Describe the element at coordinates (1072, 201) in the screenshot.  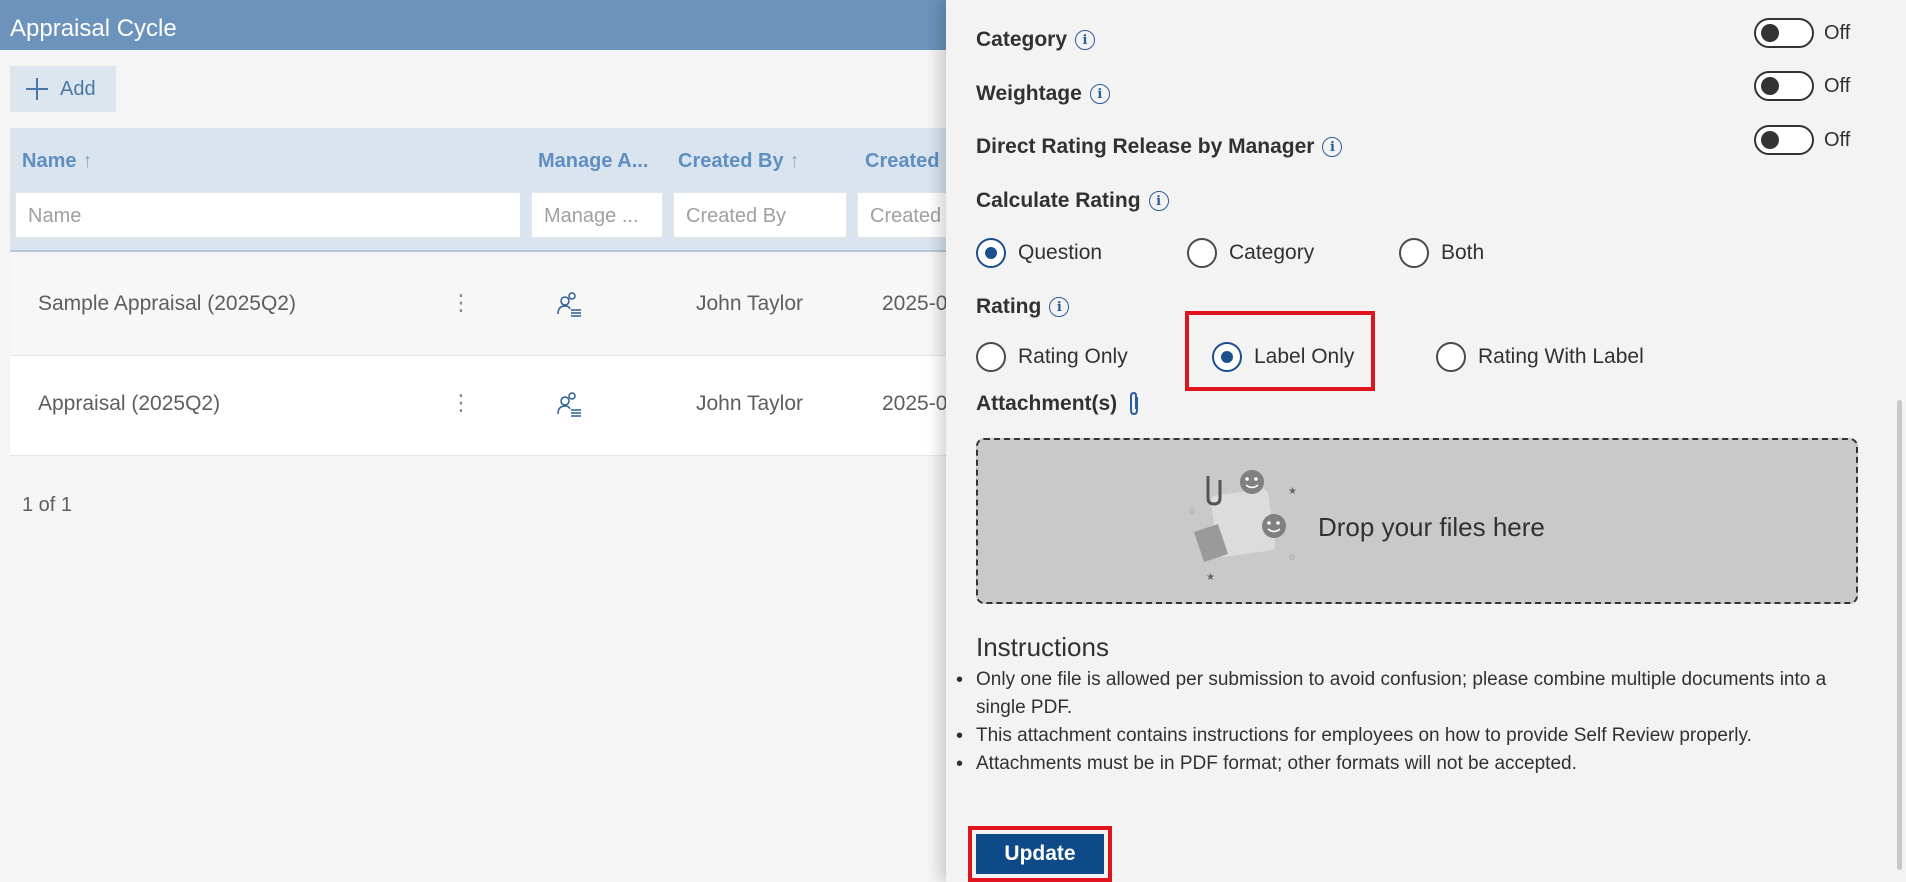
I see `calculate-rating-label: Calculate Rating i` at that location.